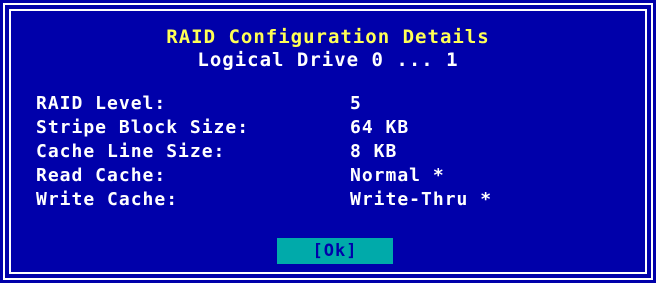 The height and width of the screenshot is (284, 656). I want to click on detail-row-cache-line-size: Cache Line Size: 8 KB, so click(326, 152).